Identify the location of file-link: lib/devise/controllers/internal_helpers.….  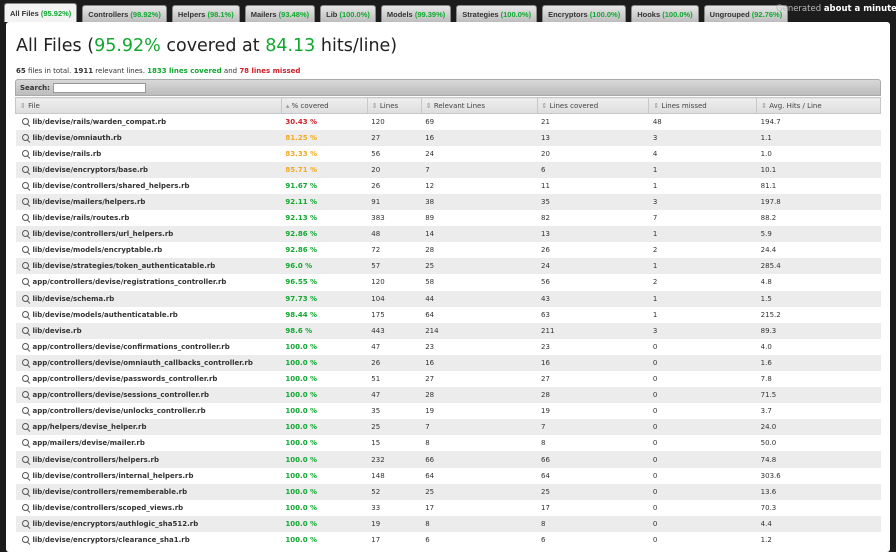
(113, 476).